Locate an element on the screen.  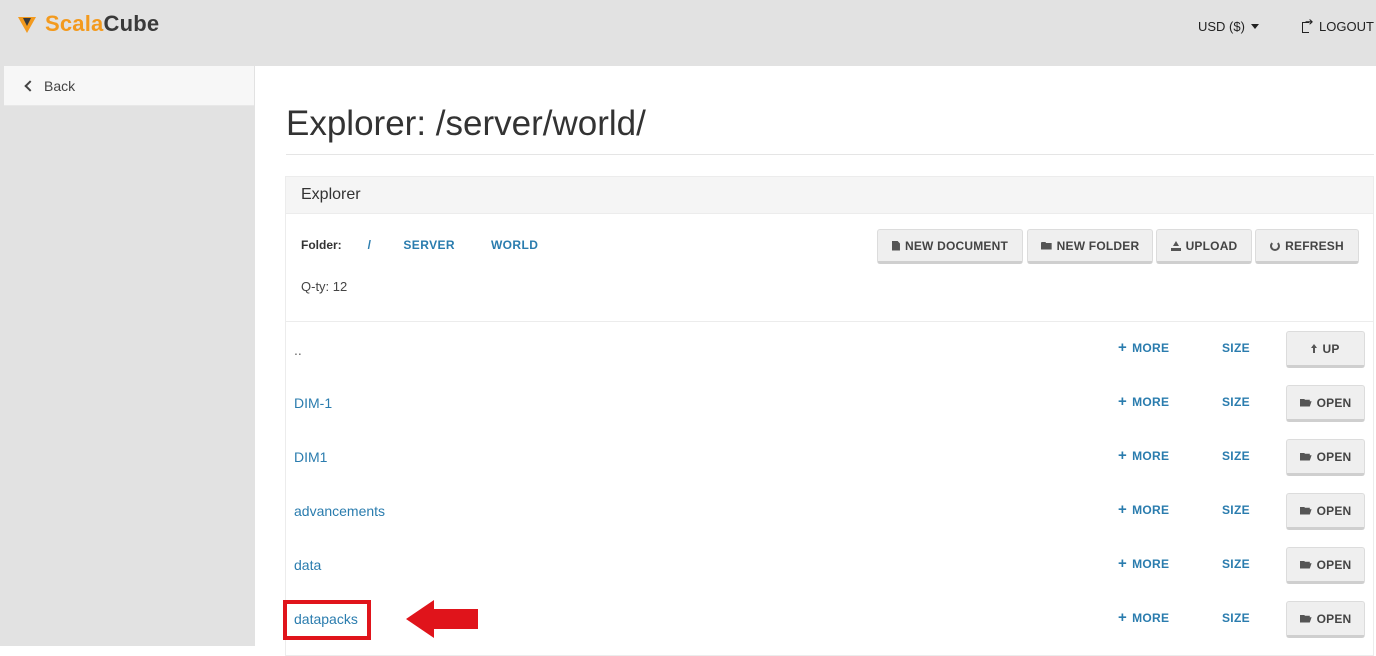
logo-icon is located at coordinates (27, 25).